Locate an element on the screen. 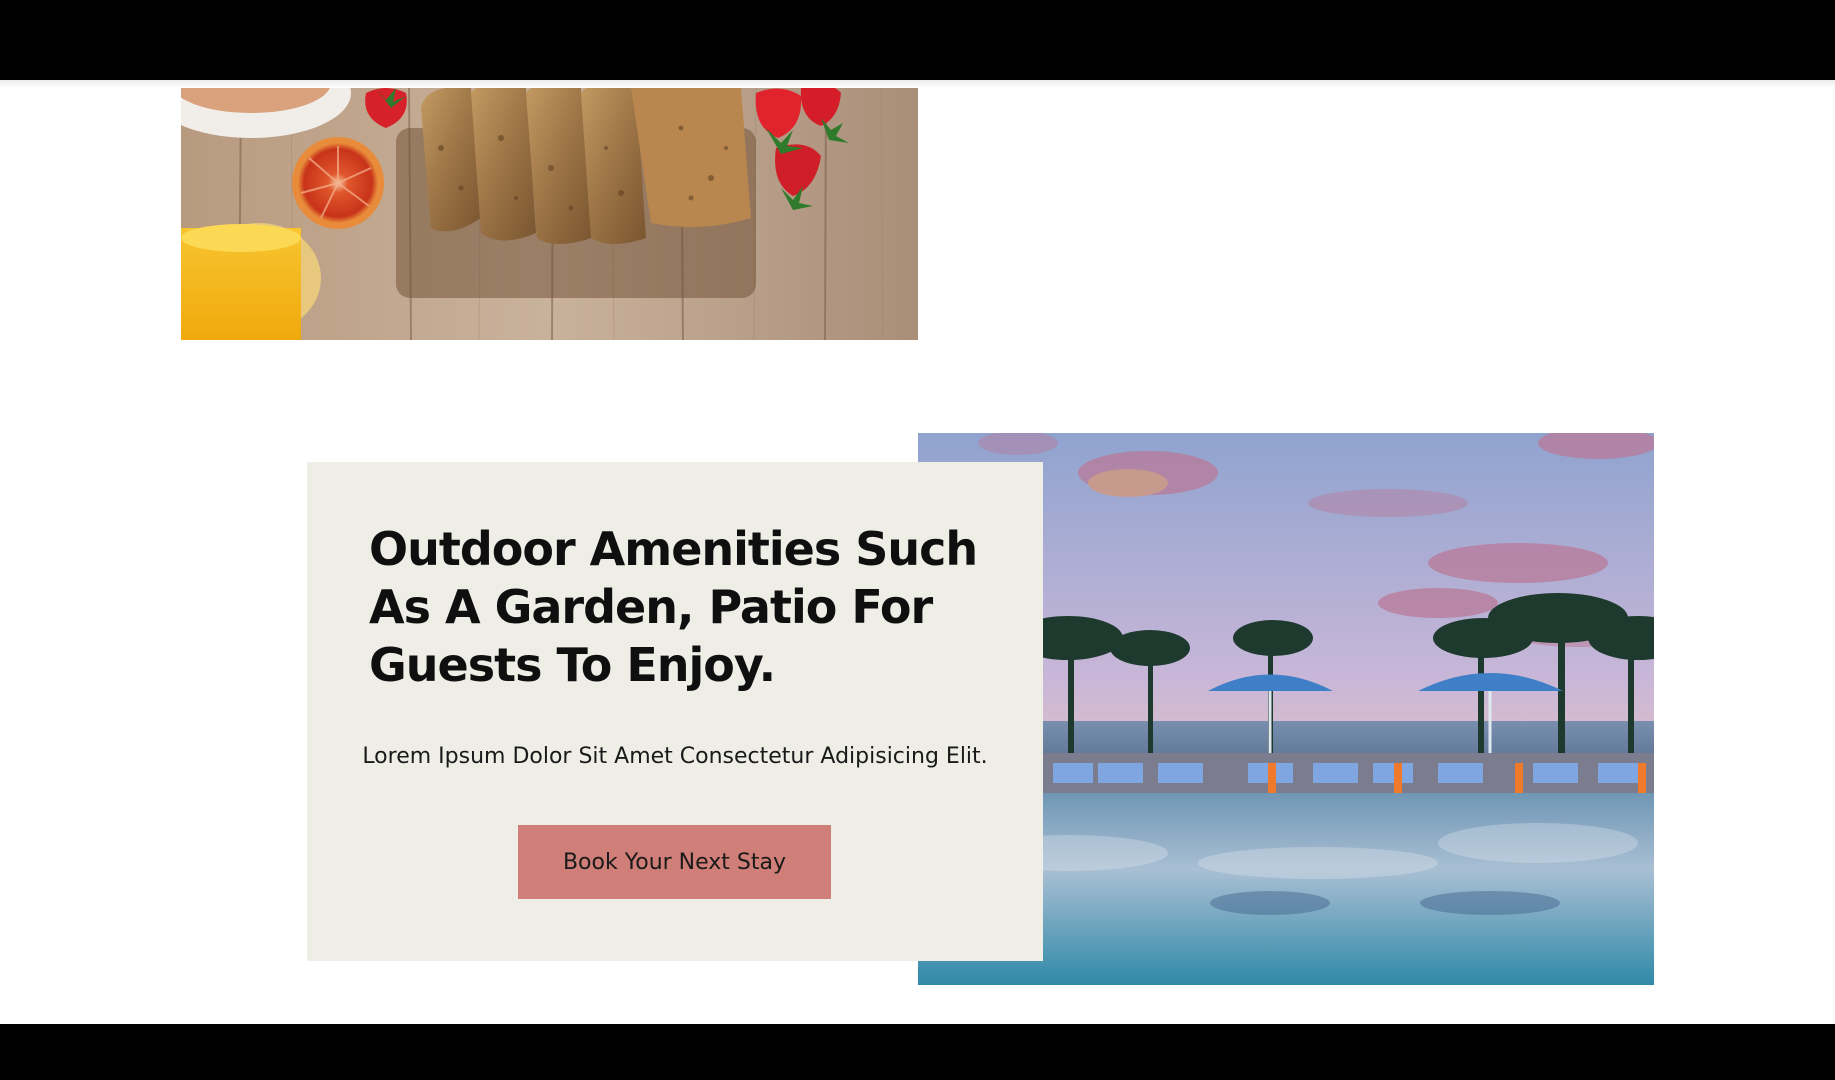 The image size is (1835, 1080). nav-shadow is located at coordinates (917, 84).